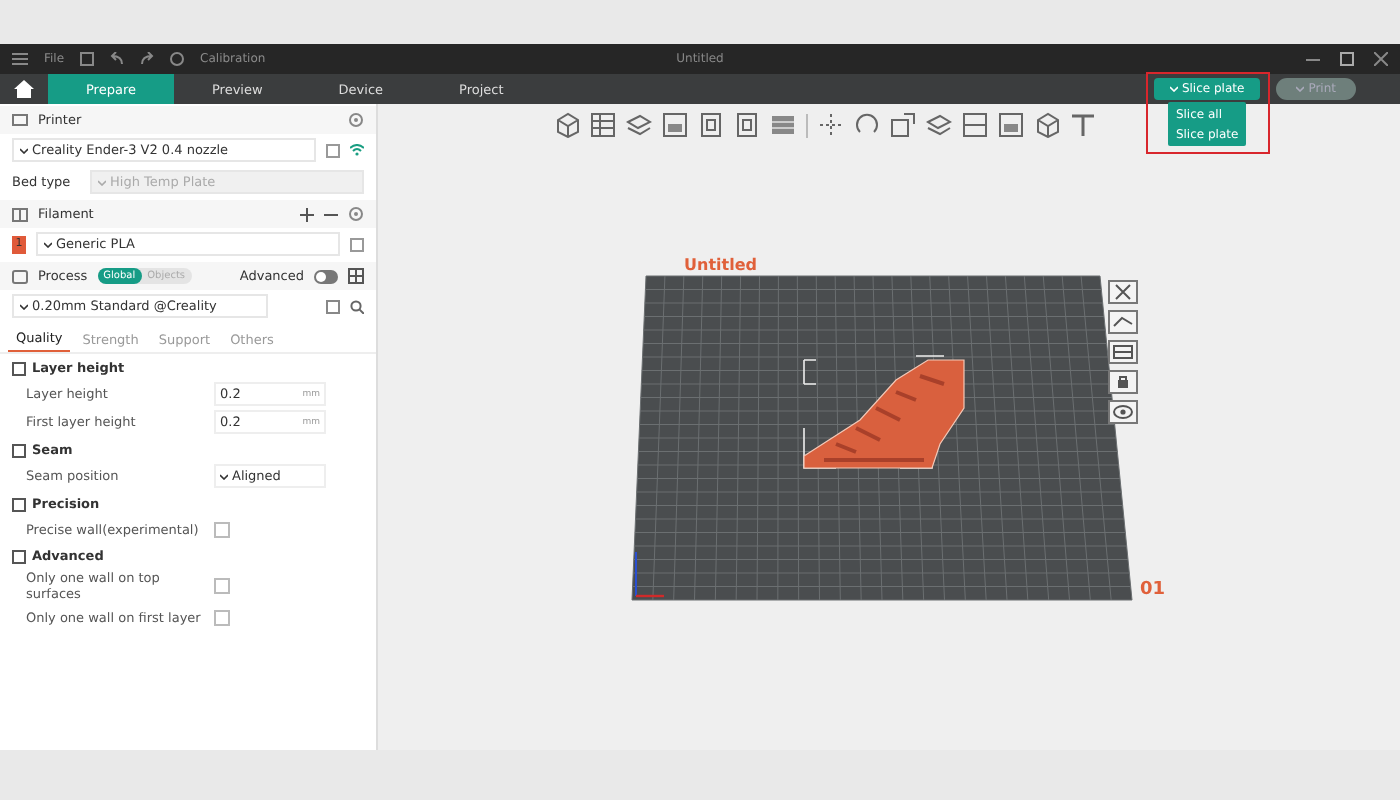  What do you see at coordinates (831, 125) in the screenshot?
I see `move-icon` at bounding box center [831, 125].